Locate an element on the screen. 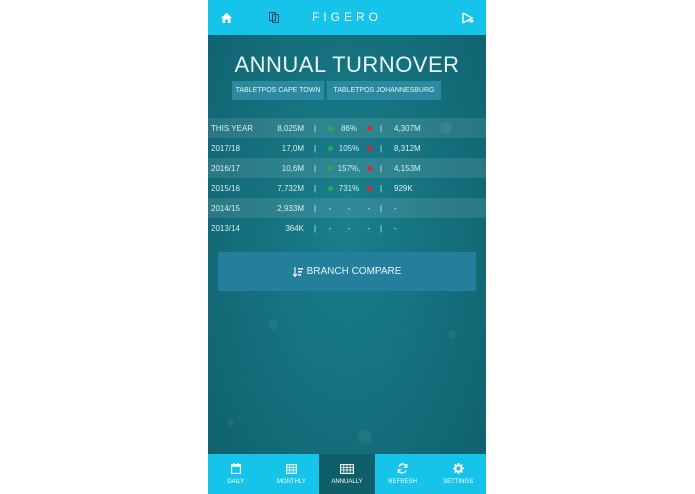 The image size is (695, 494). percent-cell: 157%, is located at coordinates (349, 168).